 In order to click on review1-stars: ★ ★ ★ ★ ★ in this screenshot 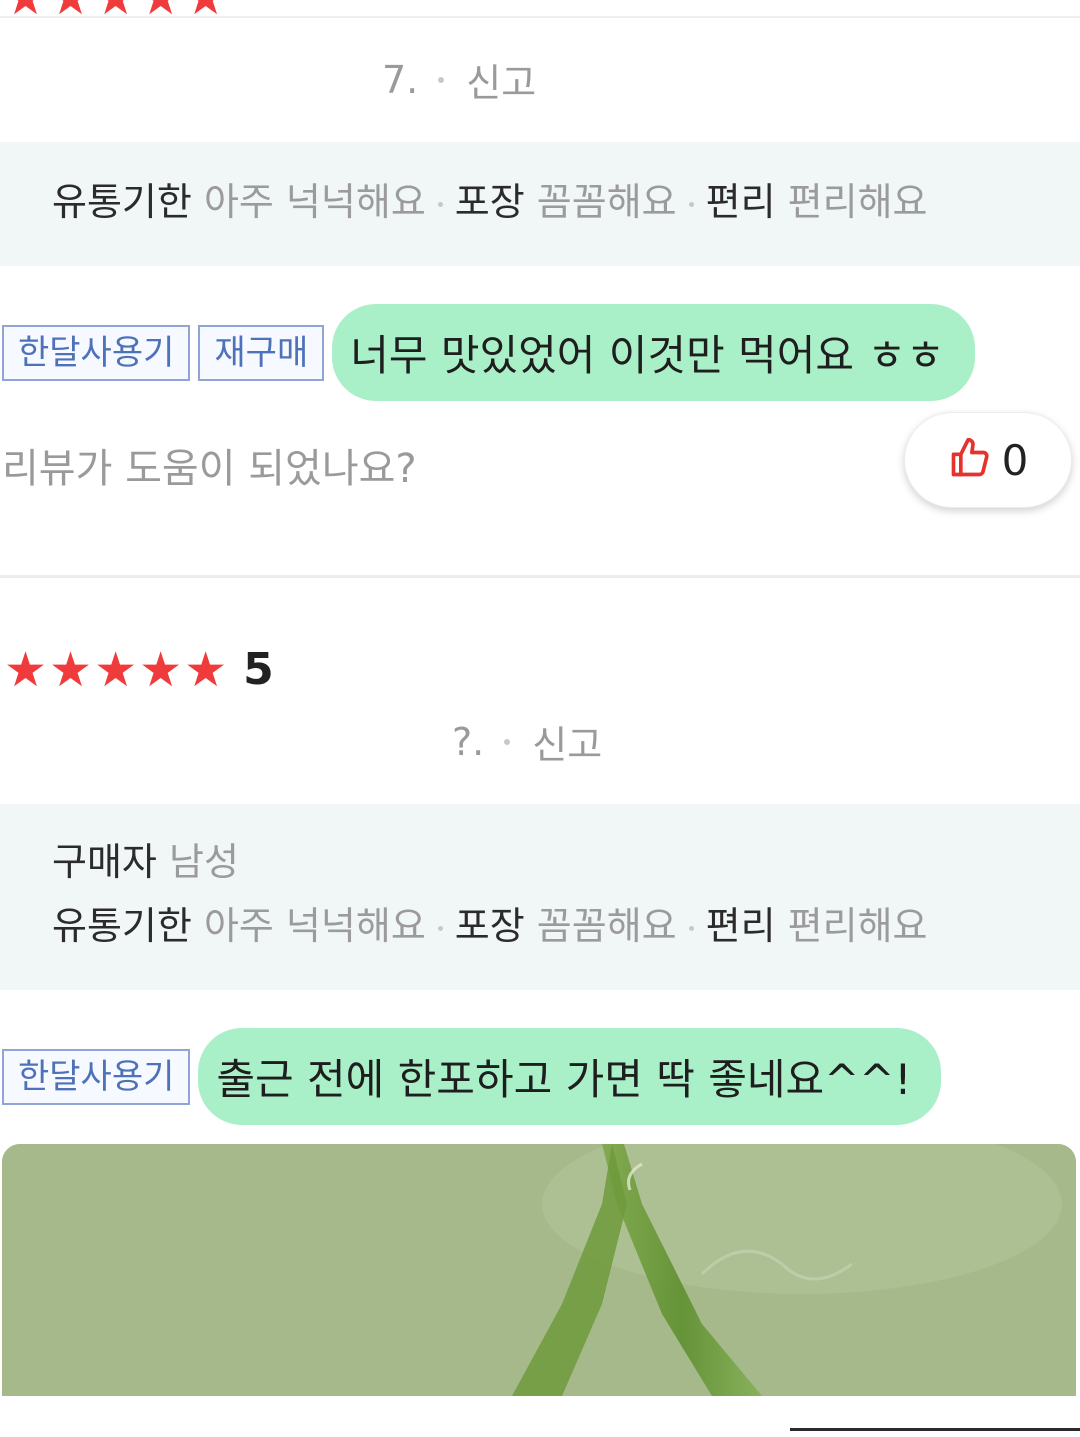, I will do `click(116, 11)`.